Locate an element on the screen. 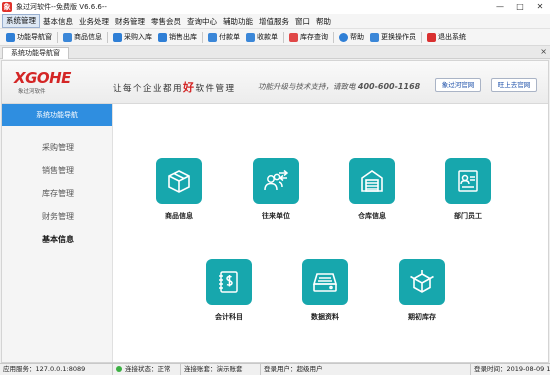 Image resolution: width=550 pixels, height=375 pixels. tile-data-backup: 数据资料 is located at coordinates (325, 290).